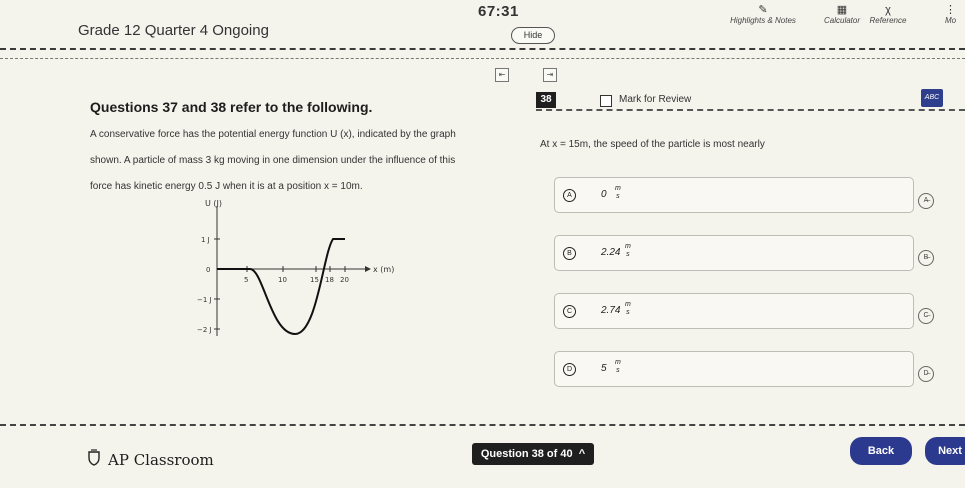  Describe the element at coordinates (550, 75) in the screenshot. I see `expand-right-pane-button: ⇥` at that location.